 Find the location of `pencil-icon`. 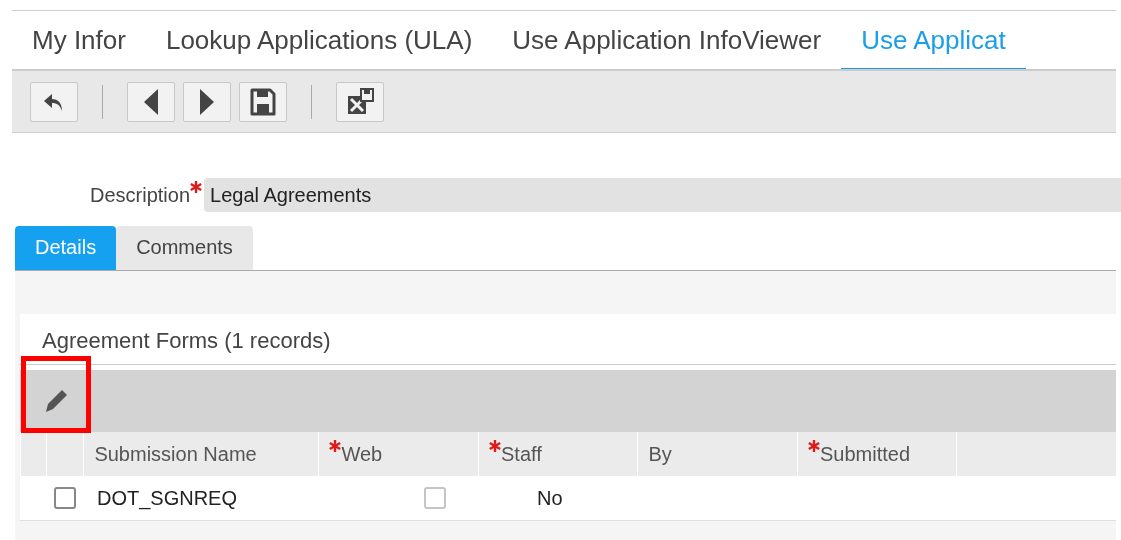

pencil-icon is located at coordinates (56, 401).